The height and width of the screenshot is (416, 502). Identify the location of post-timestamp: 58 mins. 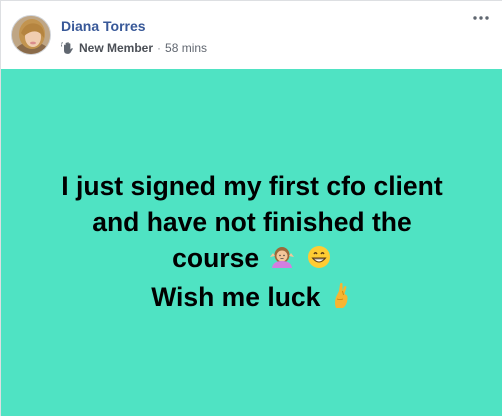
(186, 48).